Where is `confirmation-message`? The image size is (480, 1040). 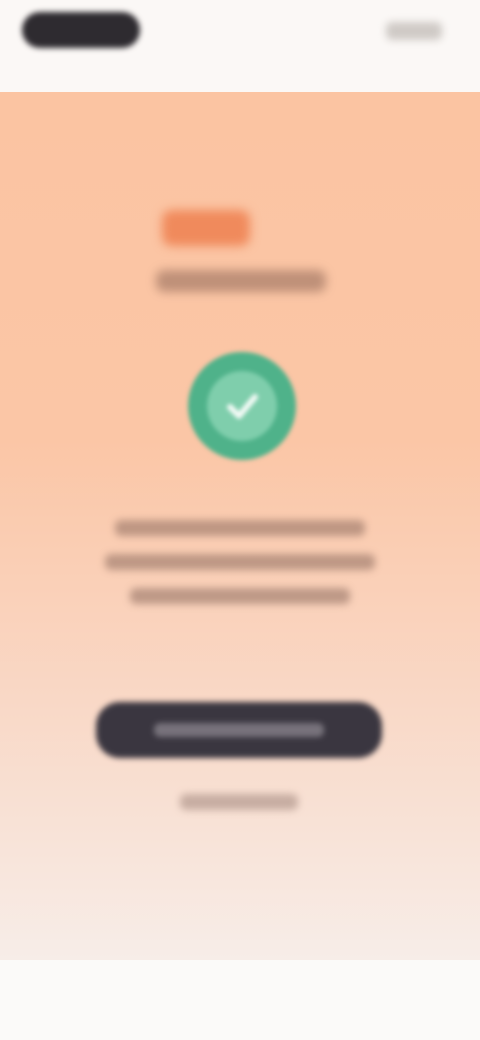 confirmation-message is located at coordinates (240, 571).